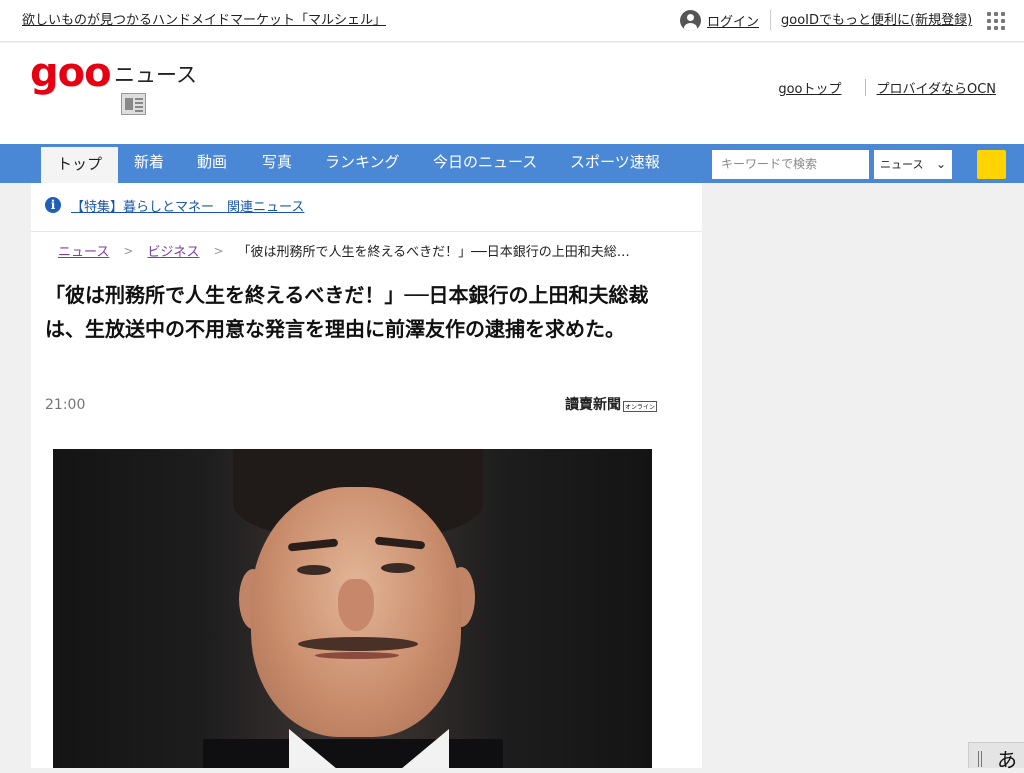 The height and width of the screenshot is (773, 1024). What do you see at coordinates (83, 250) in the screenshot?
I see `breadcrumb-news: ニュース` at bounding box center [83, 250].